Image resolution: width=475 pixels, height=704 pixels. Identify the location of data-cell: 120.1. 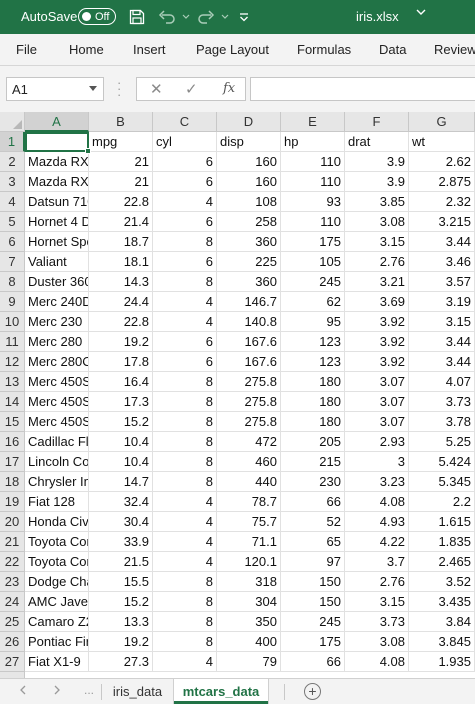
(249, 562).